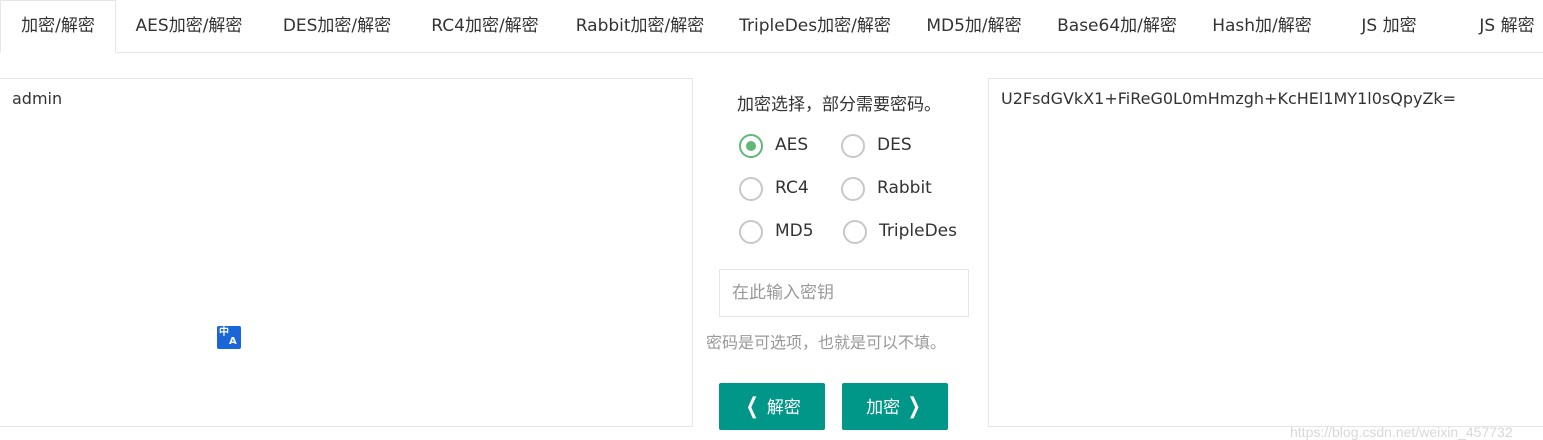 Image resolution: width=1543 pixels, height=440 pixels. Describe the element at coordinates (337, 26) in the screenshot. I see `tab-des: DES加密/解密` at that location.